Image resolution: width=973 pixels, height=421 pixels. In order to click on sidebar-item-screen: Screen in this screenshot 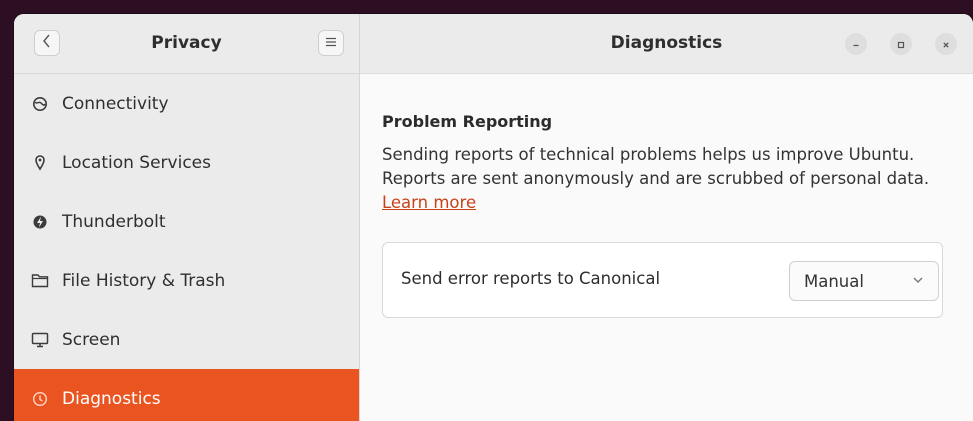, I will do `click(186, 339)`.